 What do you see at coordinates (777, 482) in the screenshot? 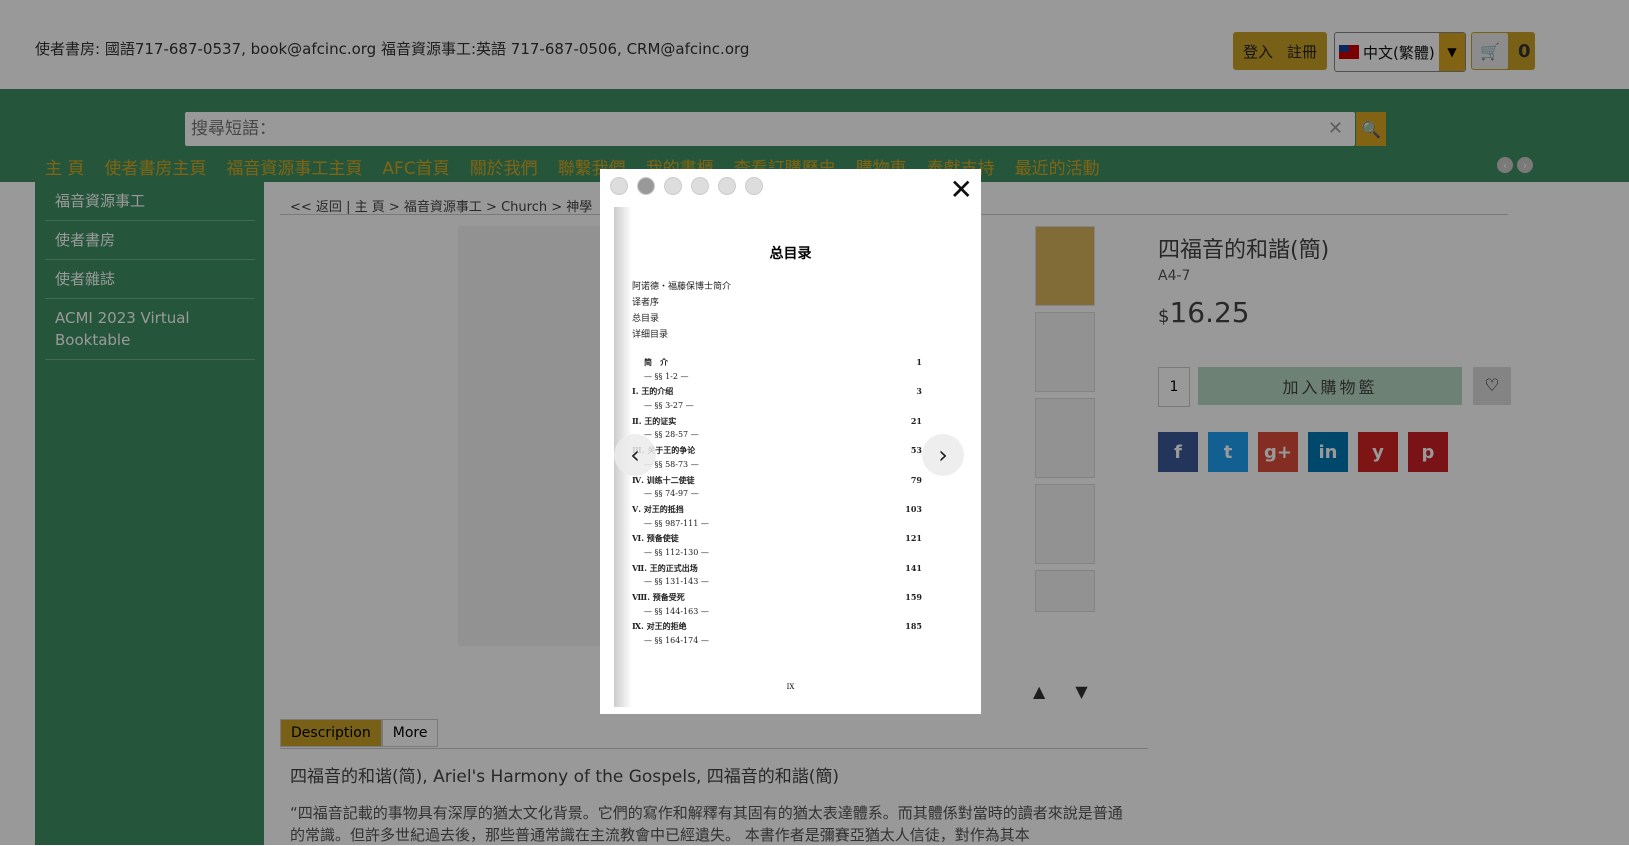
I see `toc-row: Ⅳ. 训练十二使徒 79` at bounding box center [777, 482].